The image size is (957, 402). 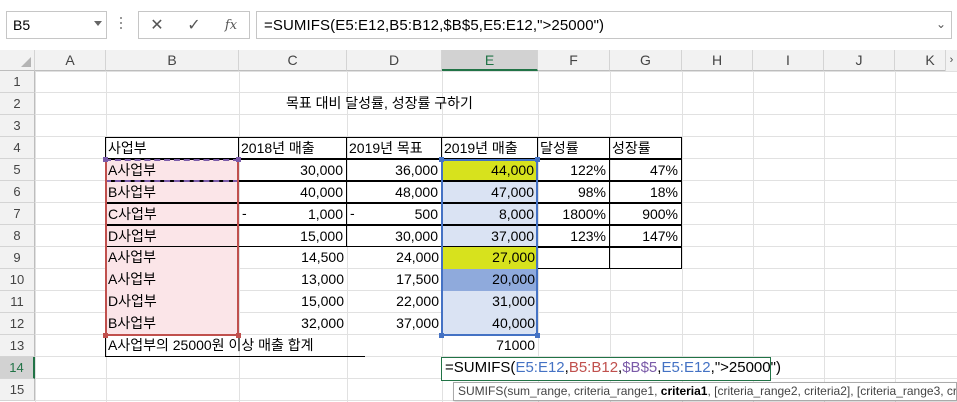 What do you see at coordinates (292, 214) in the screenshot?
I see `cell-sales-2018: 1,000` at bounding box center [292, 214].